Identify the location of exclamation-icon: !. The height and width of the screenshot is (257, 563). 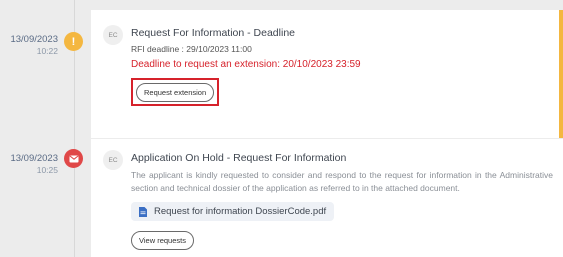
(73, 41).